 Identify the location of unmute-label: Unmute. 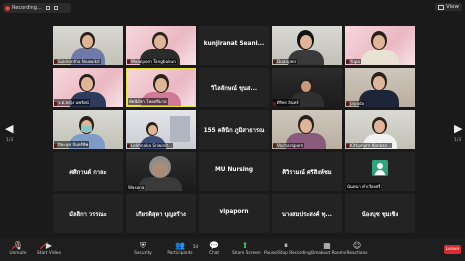
(18, 253).